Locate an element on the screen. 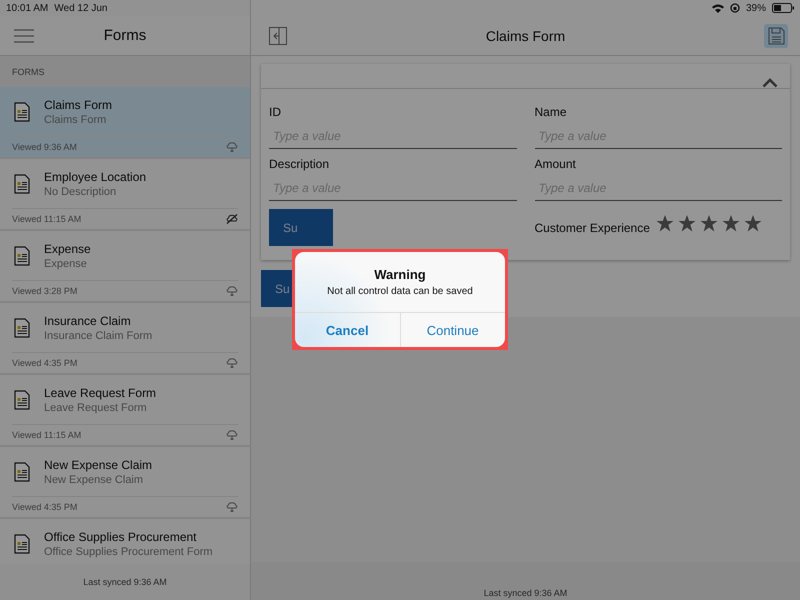 The width and height of the screenshot is (800, 600). form-title: Office Supplies Procurement is located at coordinates (121, 537).